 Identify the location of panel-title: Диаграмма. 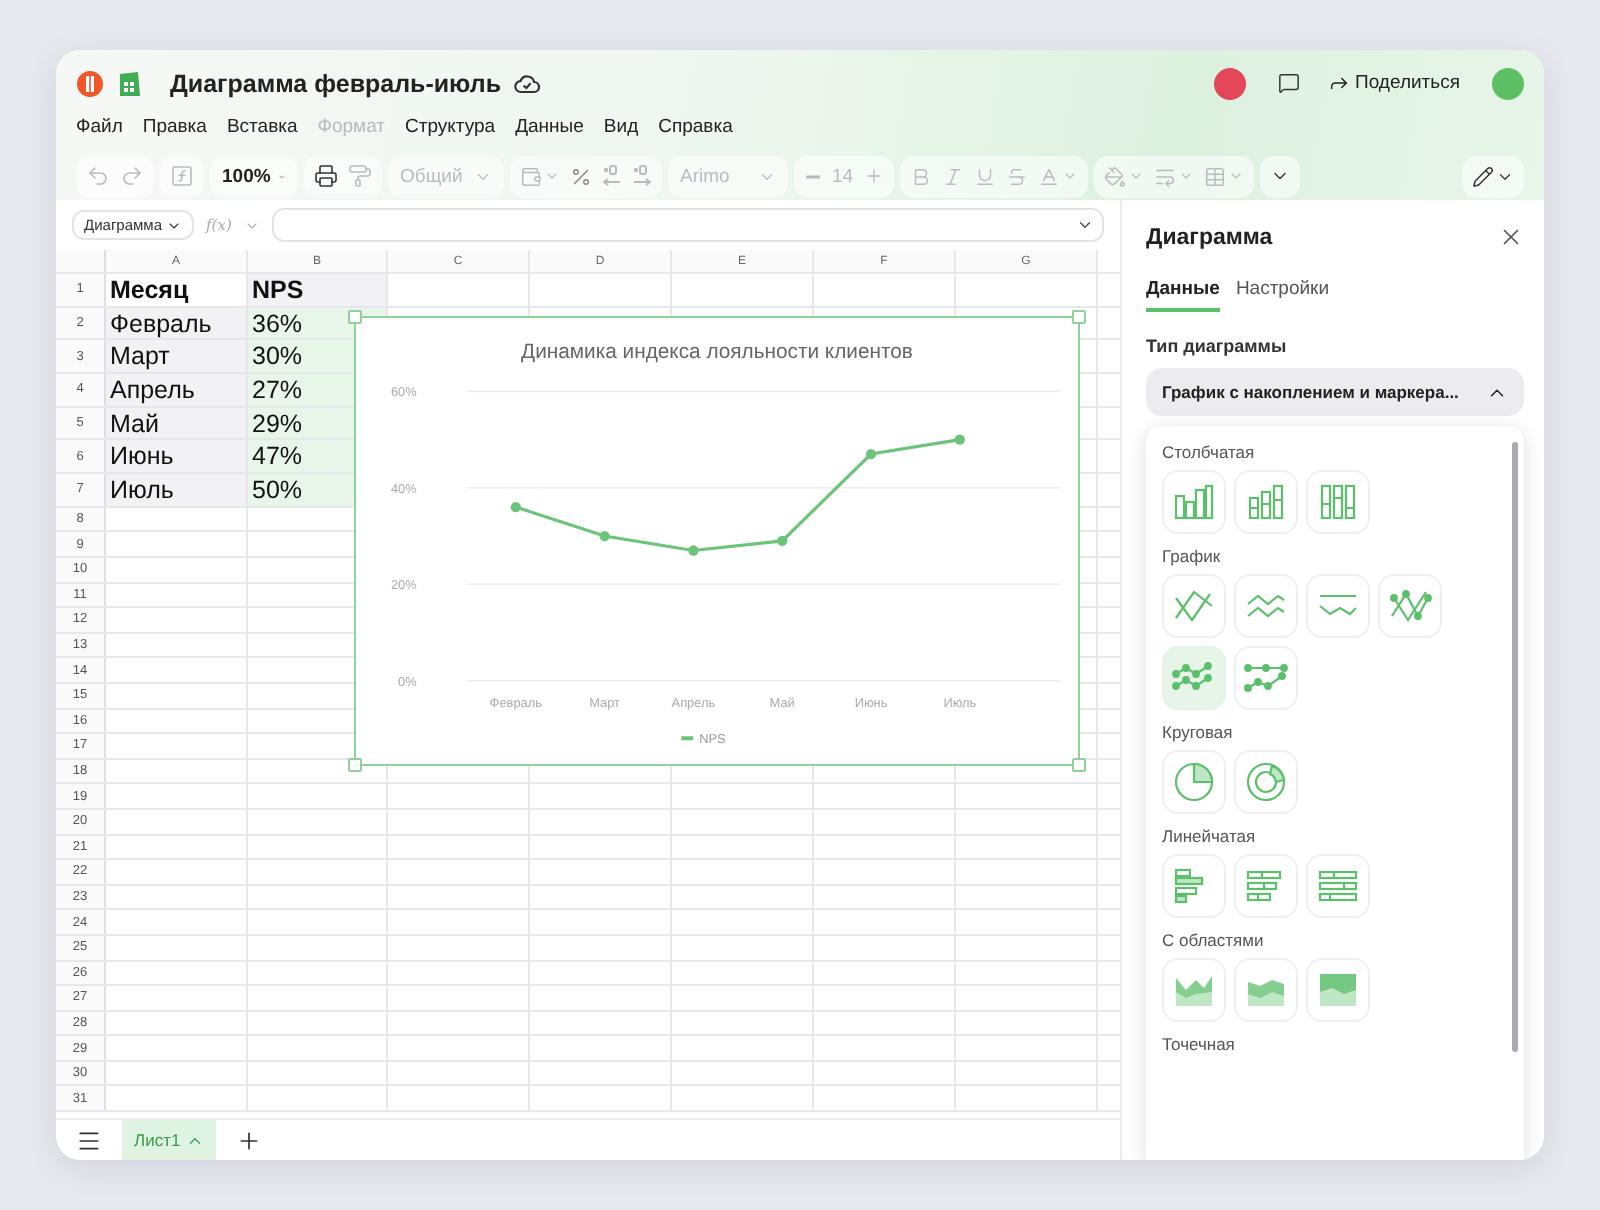
(1209, 237).